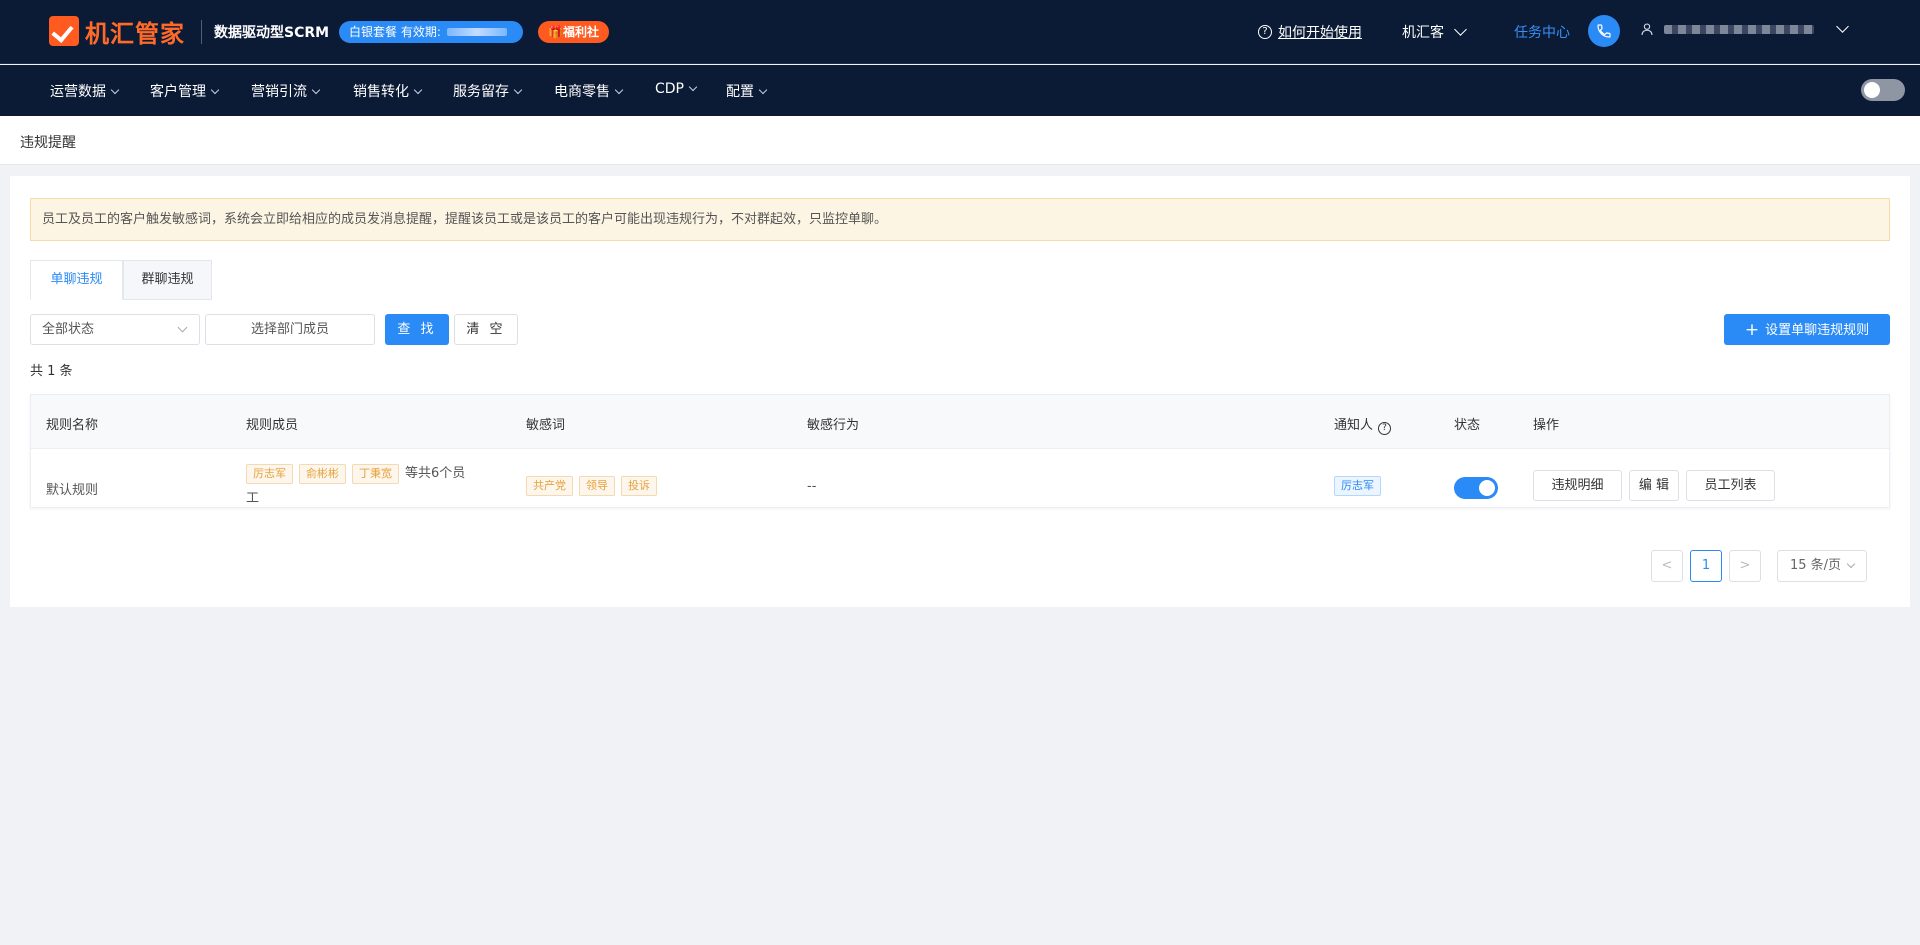 The image size is (1920, 945). What do you see at coordinates (582, 92) in the screenshot?
I see `nav-label: 电商零售` at bounding box center [582, 92].